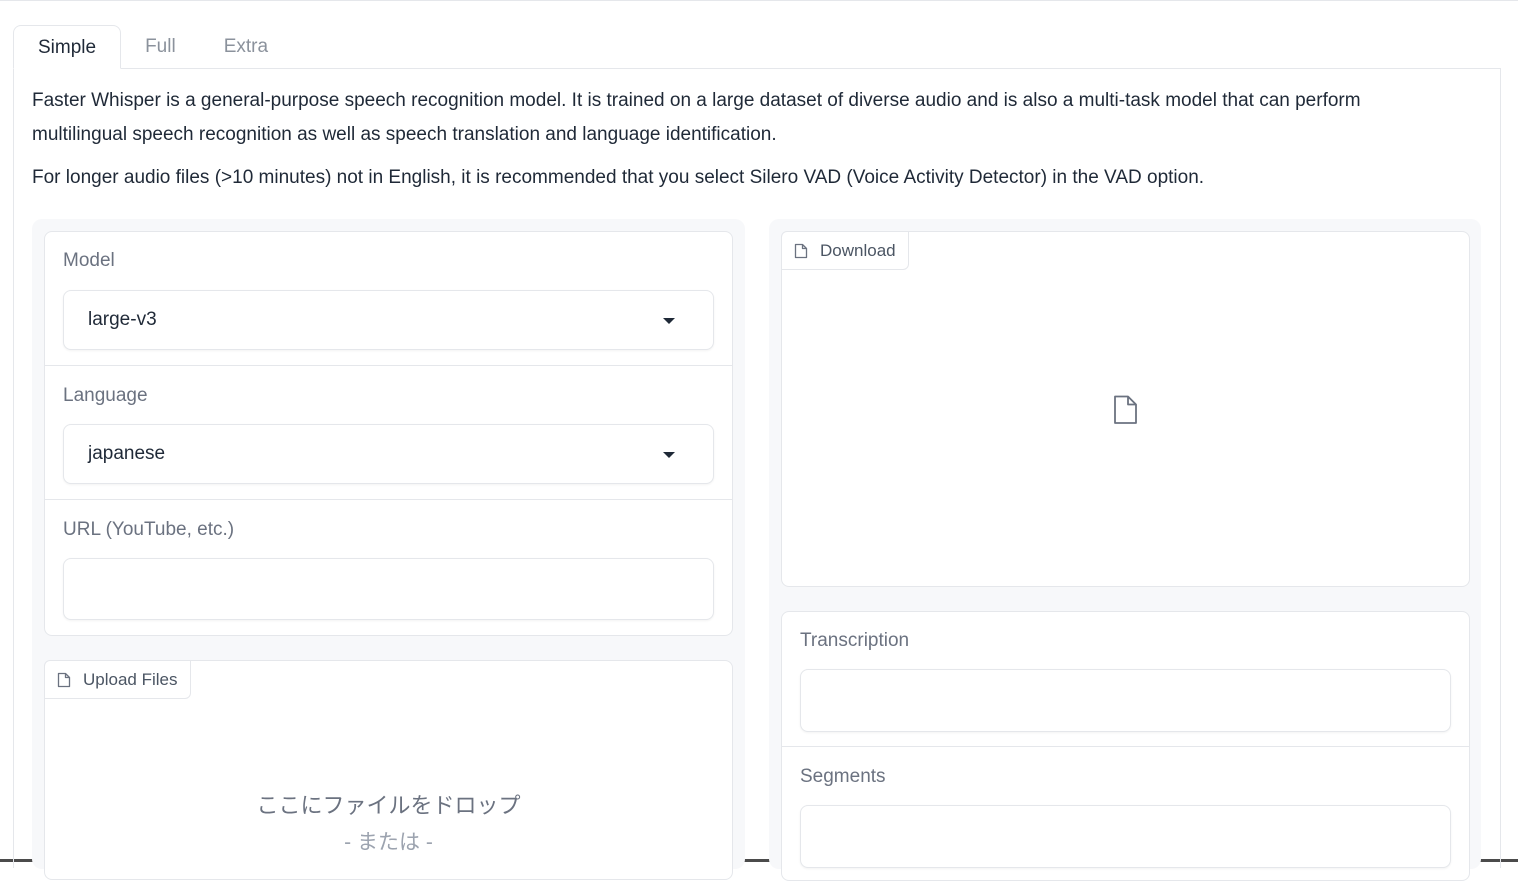 The height and width of the screenshot is (881, 1518). I want to click on drop-zone-text: ここにファイルをドロップ, so click(388, 805).